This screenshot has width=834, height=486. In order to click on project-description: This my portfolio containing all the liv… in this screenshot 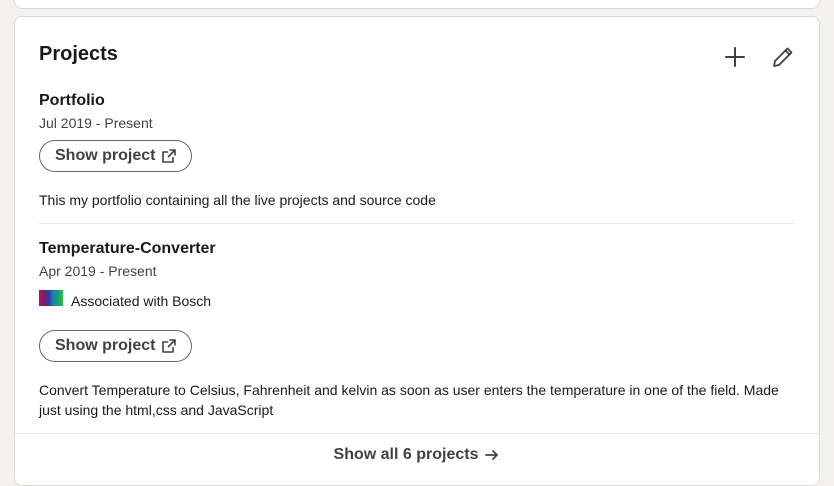, I will do `click(237, 200)`.